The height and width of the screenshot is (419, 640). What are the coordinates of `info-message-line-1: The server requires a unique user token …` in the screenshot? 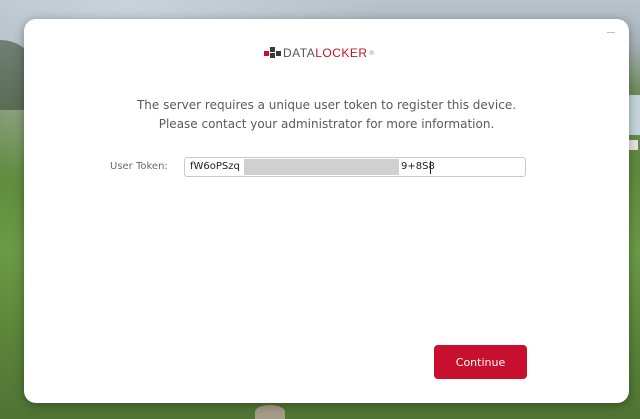 It's located at (326, 105).